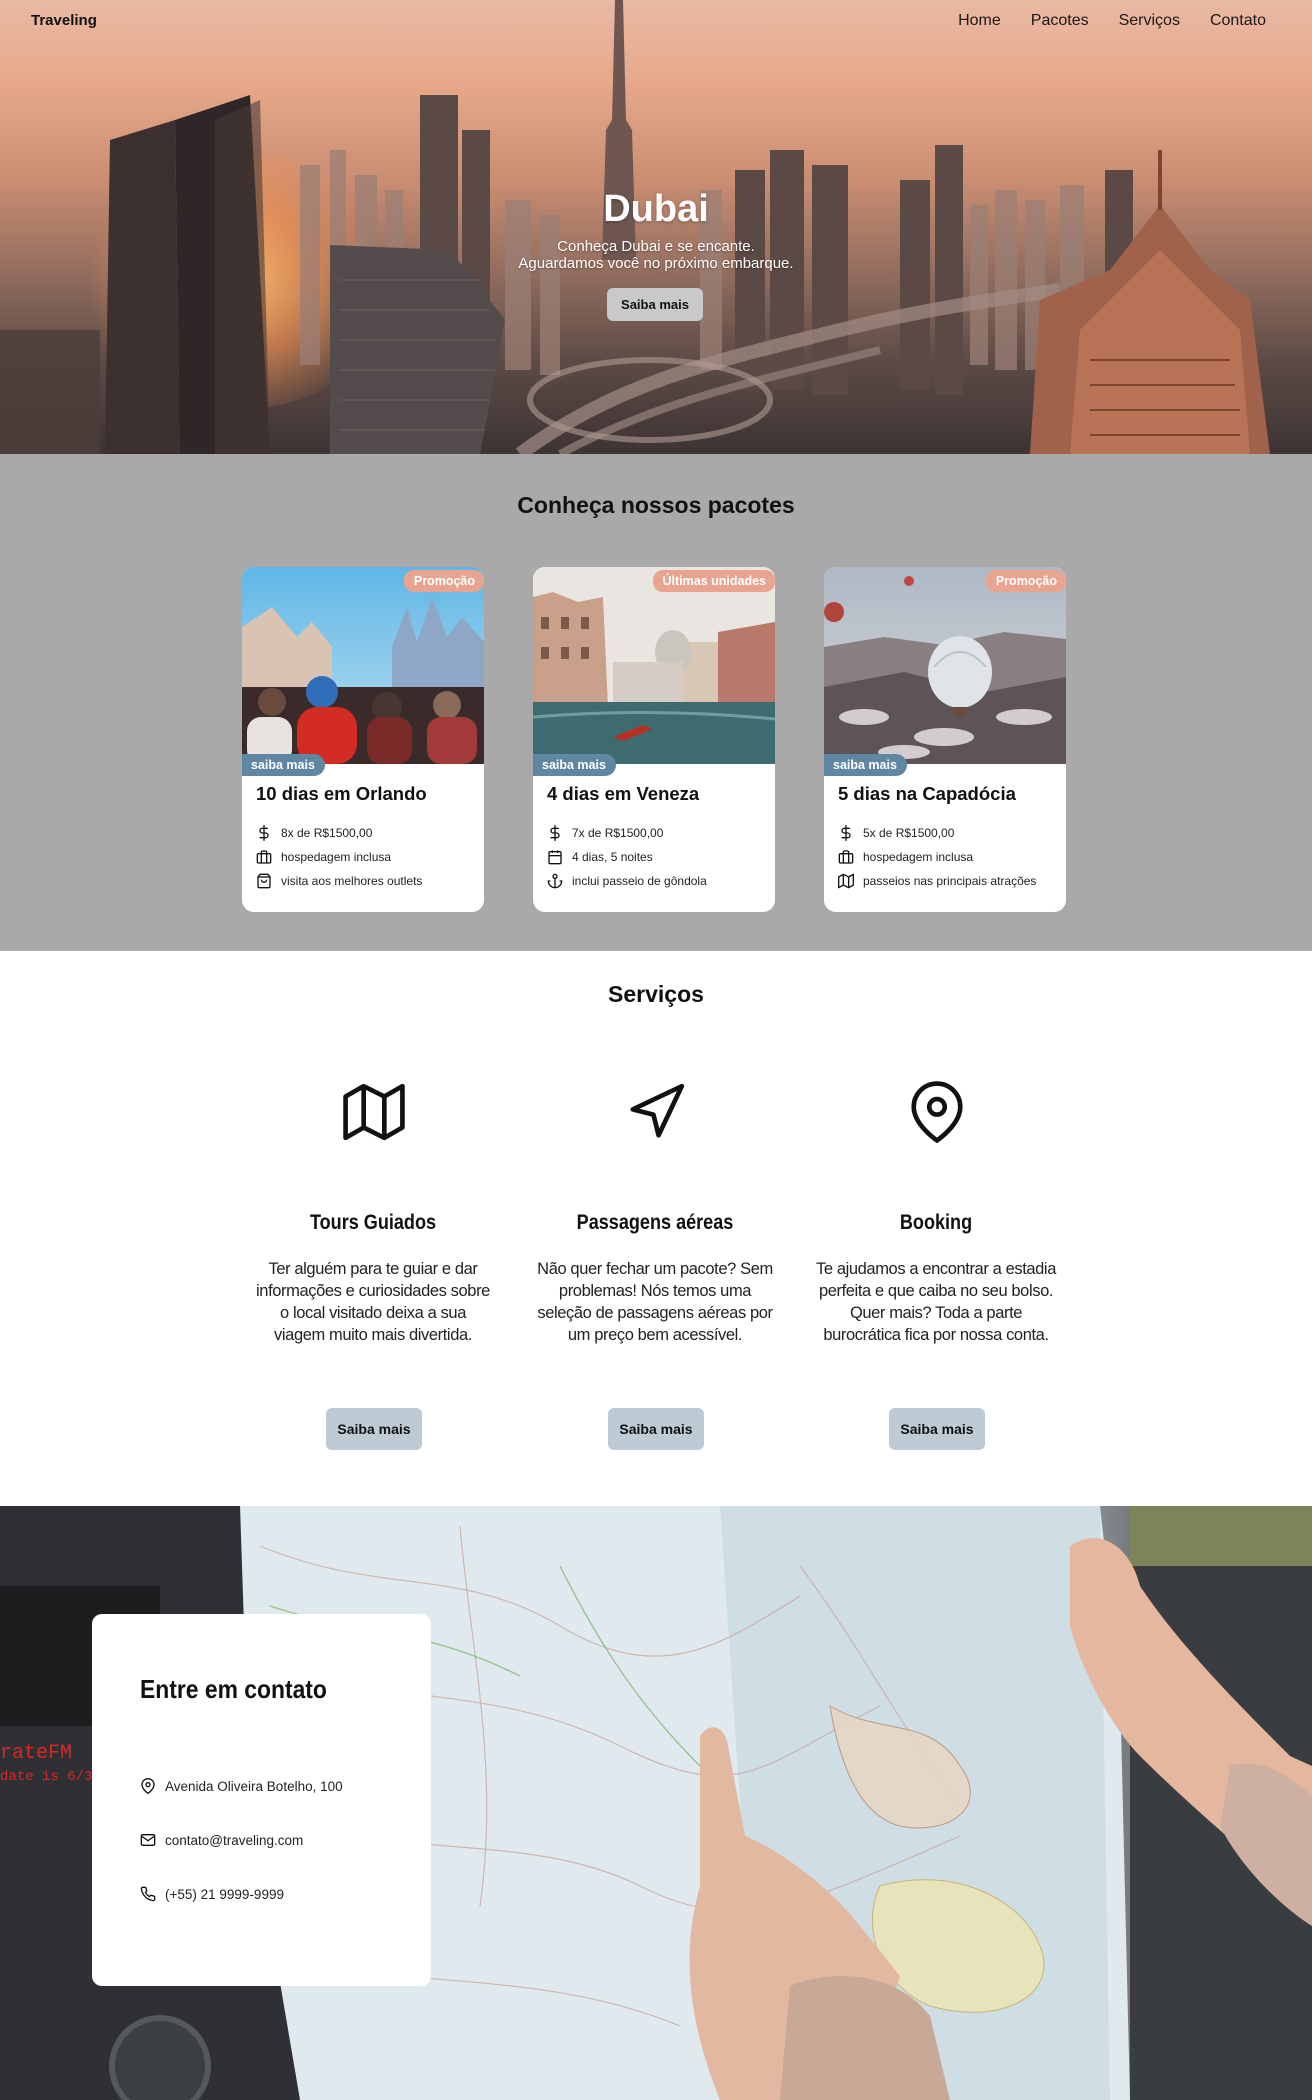 The height and width of the screenshot is (2100, 1312). Describe the element at coordinates (655, 304) in the screenshot. I see `hero-saiba-mais-button: Saiba mais` at that location.